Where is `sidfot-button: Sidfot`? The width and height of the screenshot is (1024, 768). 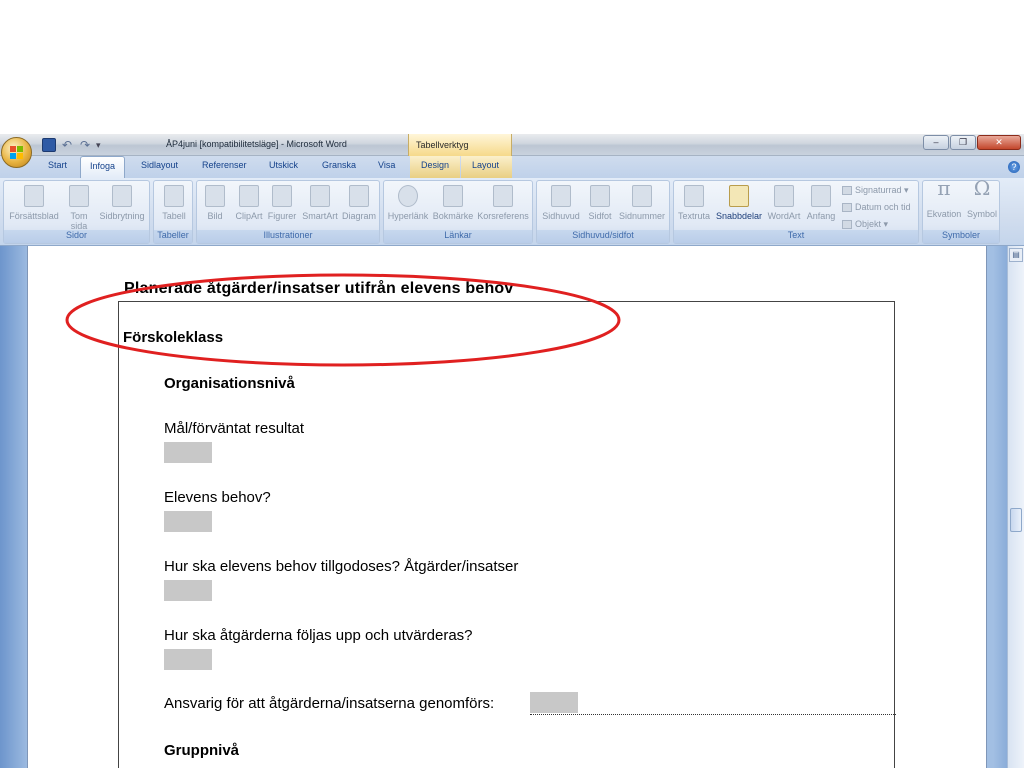 sidfot-button: Sidfot is located at coordinates (600, 203).